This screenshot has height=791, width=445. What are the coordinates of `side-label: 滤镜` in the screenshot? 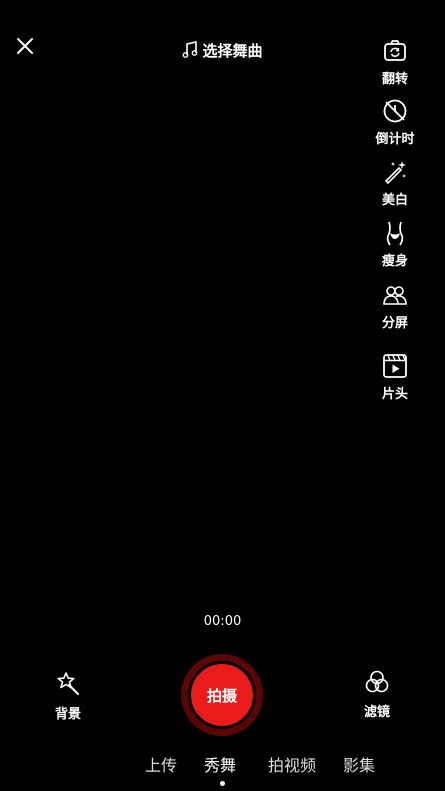 It's located at (376, 712).